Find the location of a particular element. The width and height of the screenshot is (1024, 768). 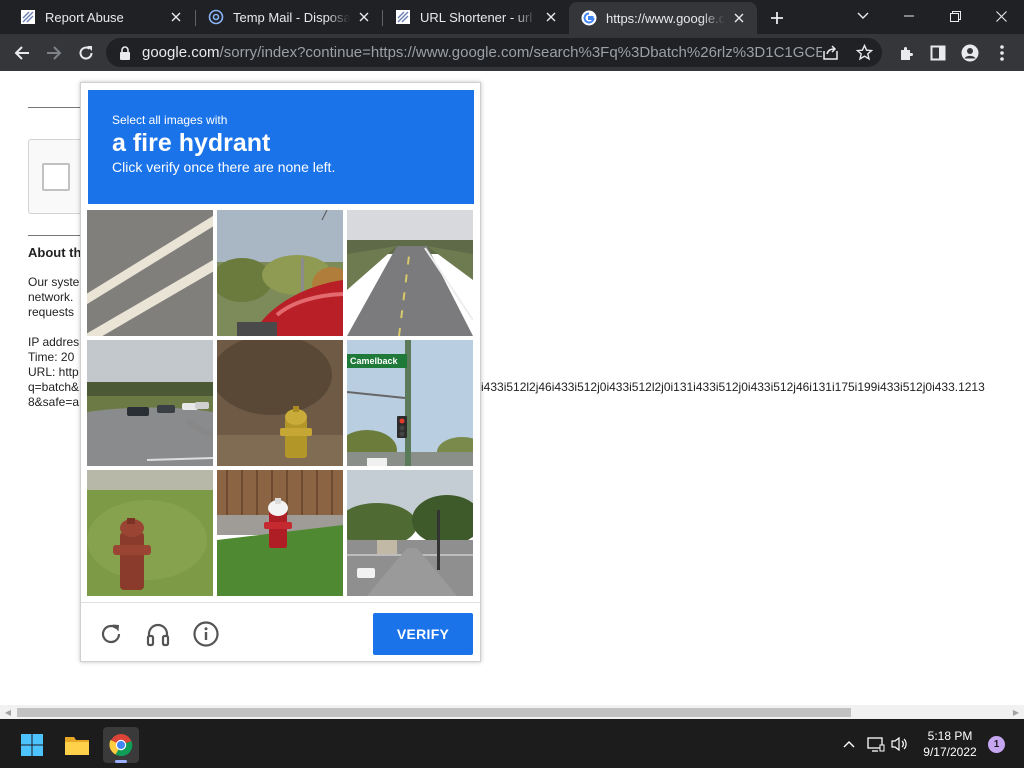

arrow-right-icon is located at coordinates (54, 53).